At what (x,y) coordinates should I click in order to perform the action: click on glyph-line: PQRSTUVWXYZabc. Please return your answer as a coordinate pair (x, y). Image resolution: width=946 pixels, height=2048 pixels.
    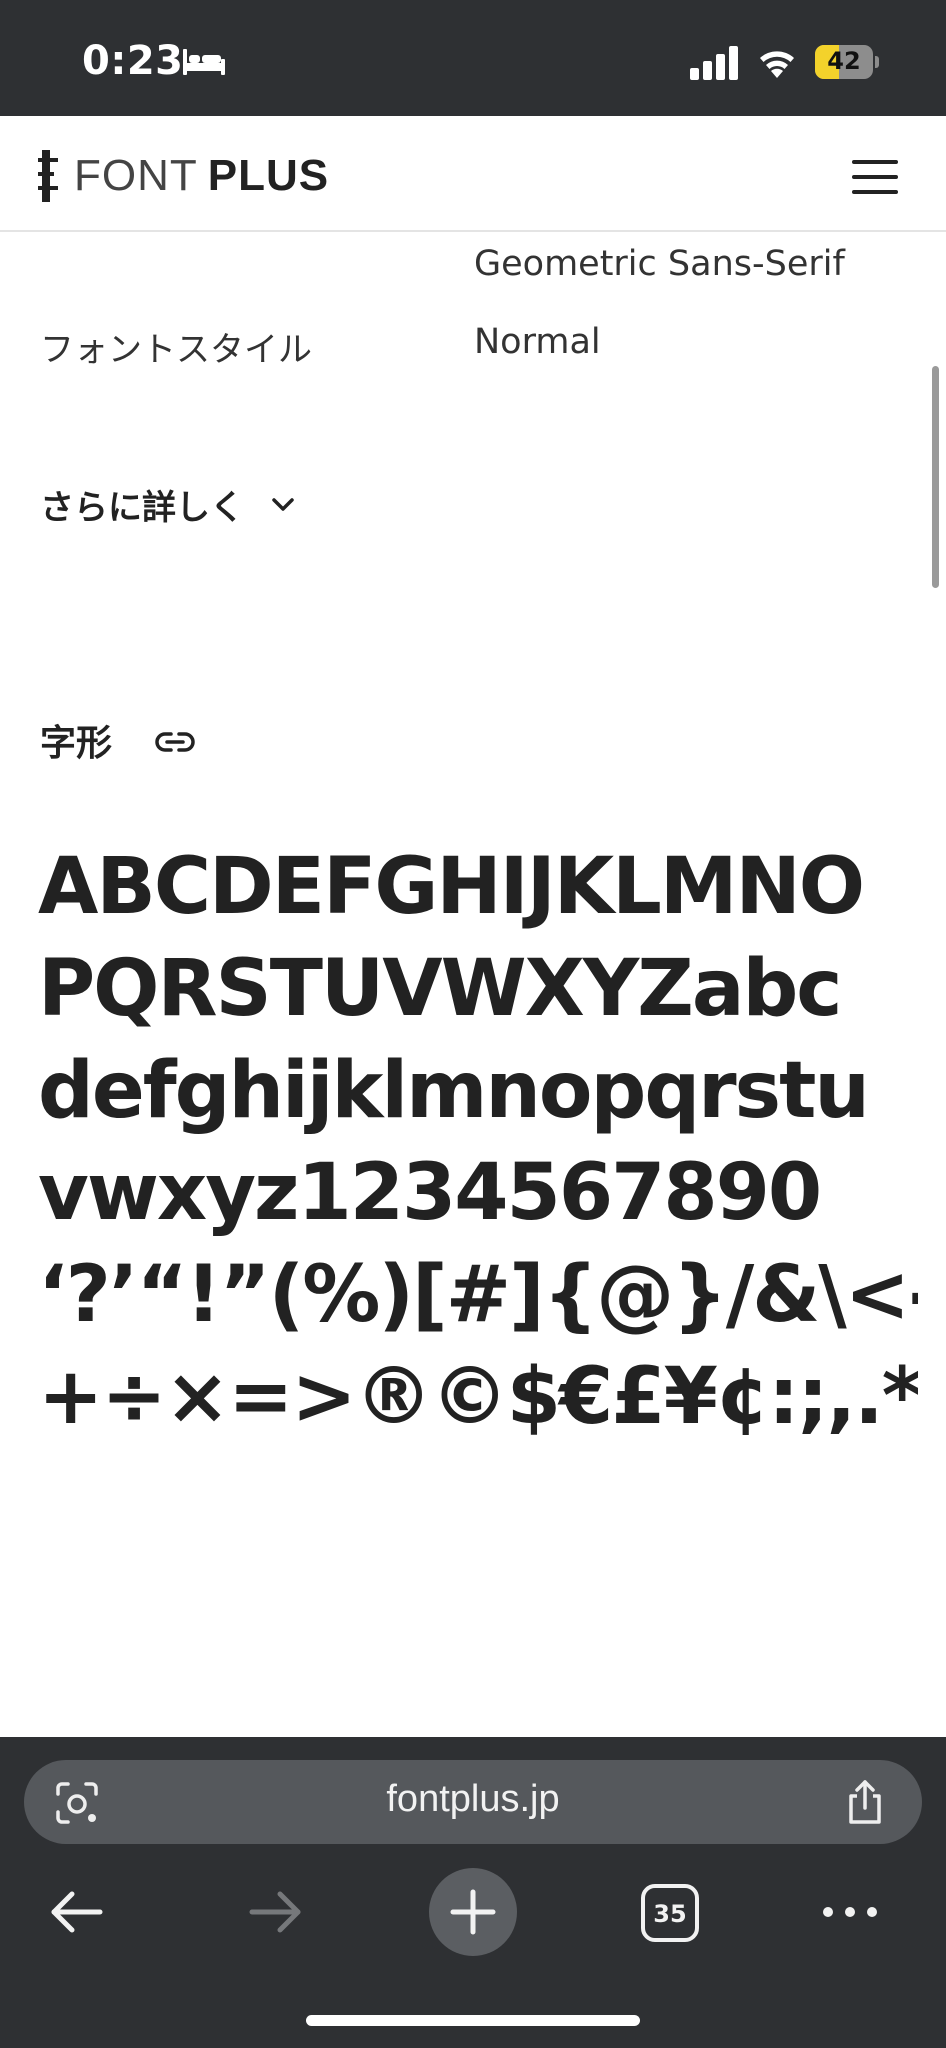
    Looking at the image, I should click on (440, 989).